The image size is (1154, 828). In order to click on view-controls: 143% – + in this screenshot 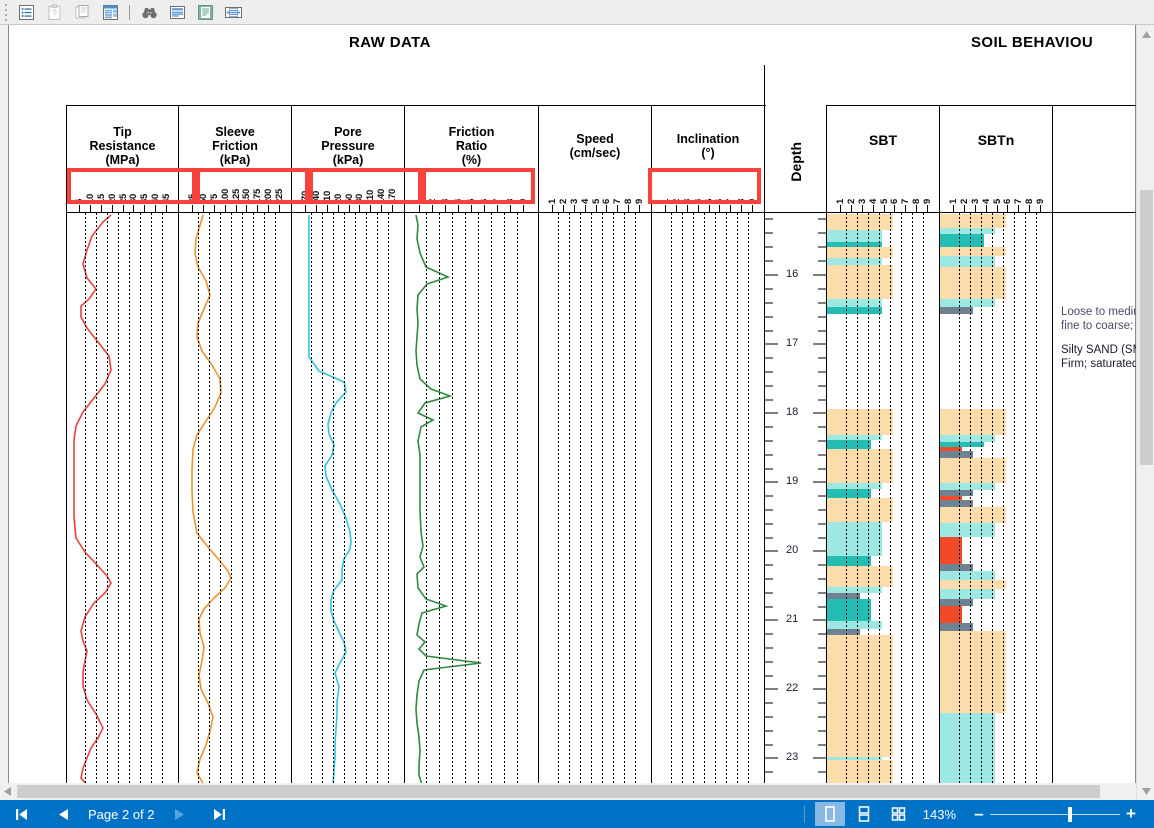, I will do `click(975, 814)`.